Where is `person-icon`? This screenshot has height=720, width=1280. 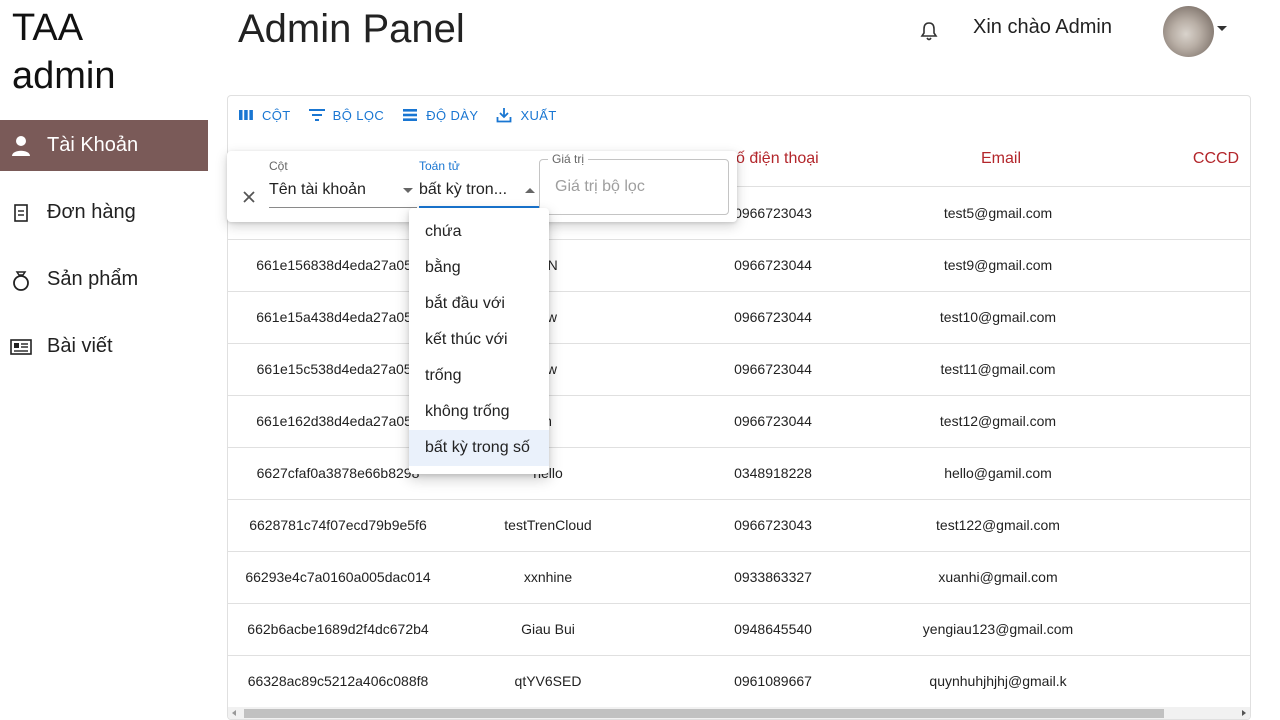 person-icon is located at coordinates (21, 146).